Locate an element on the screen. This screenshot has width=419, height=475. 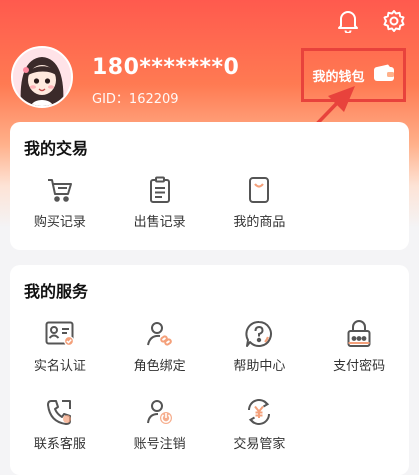
purchase-records-label: 购买记录 is located at coordinates (59, 222).